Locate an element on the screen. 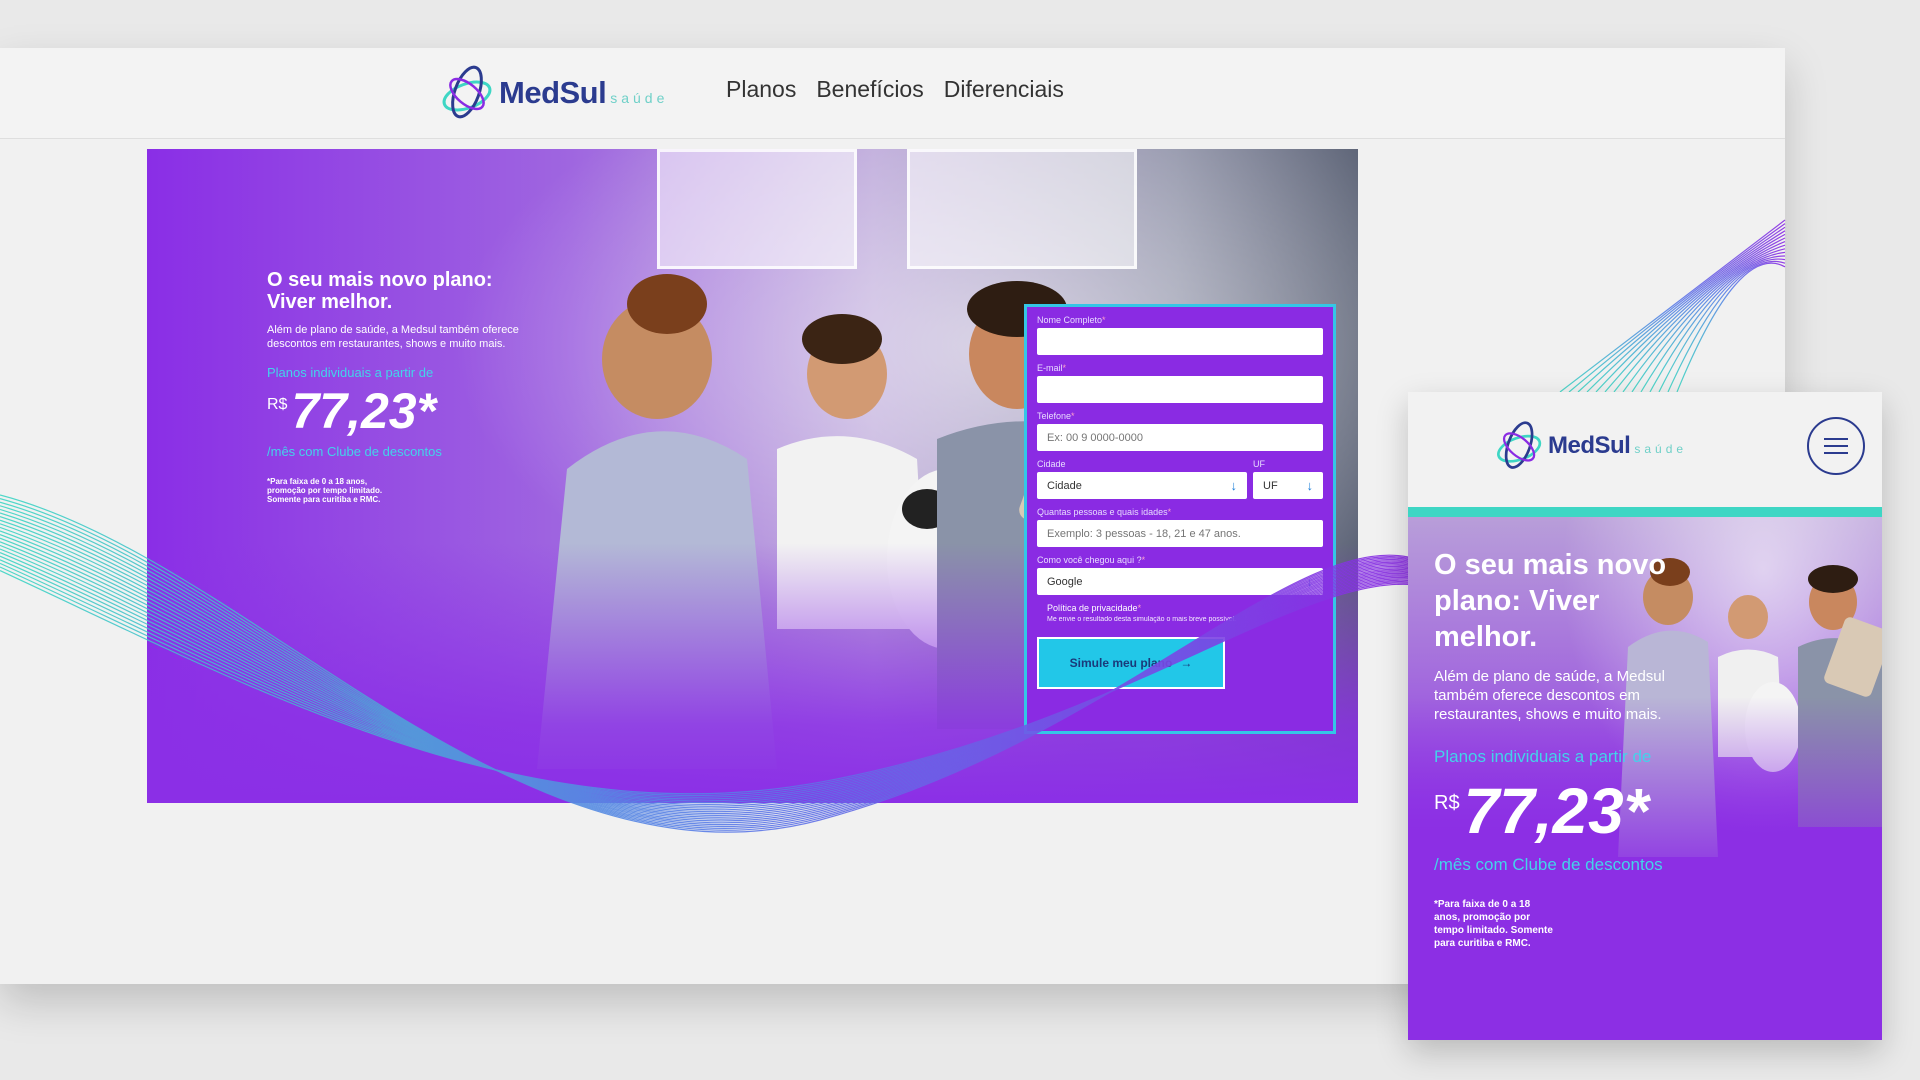  mobile-accent-stripe is located at coordinates (1645, 512).